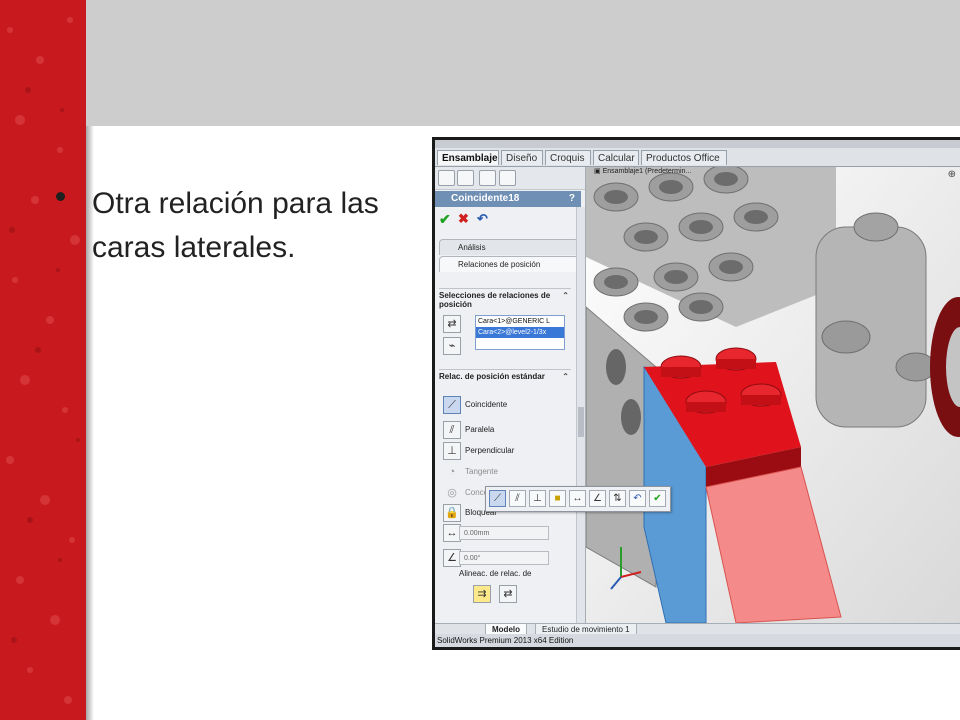 Image resolution: width=960 pixels, height=720 pixels. I want to click on assembly-icon: ▣, so click(598, 171).